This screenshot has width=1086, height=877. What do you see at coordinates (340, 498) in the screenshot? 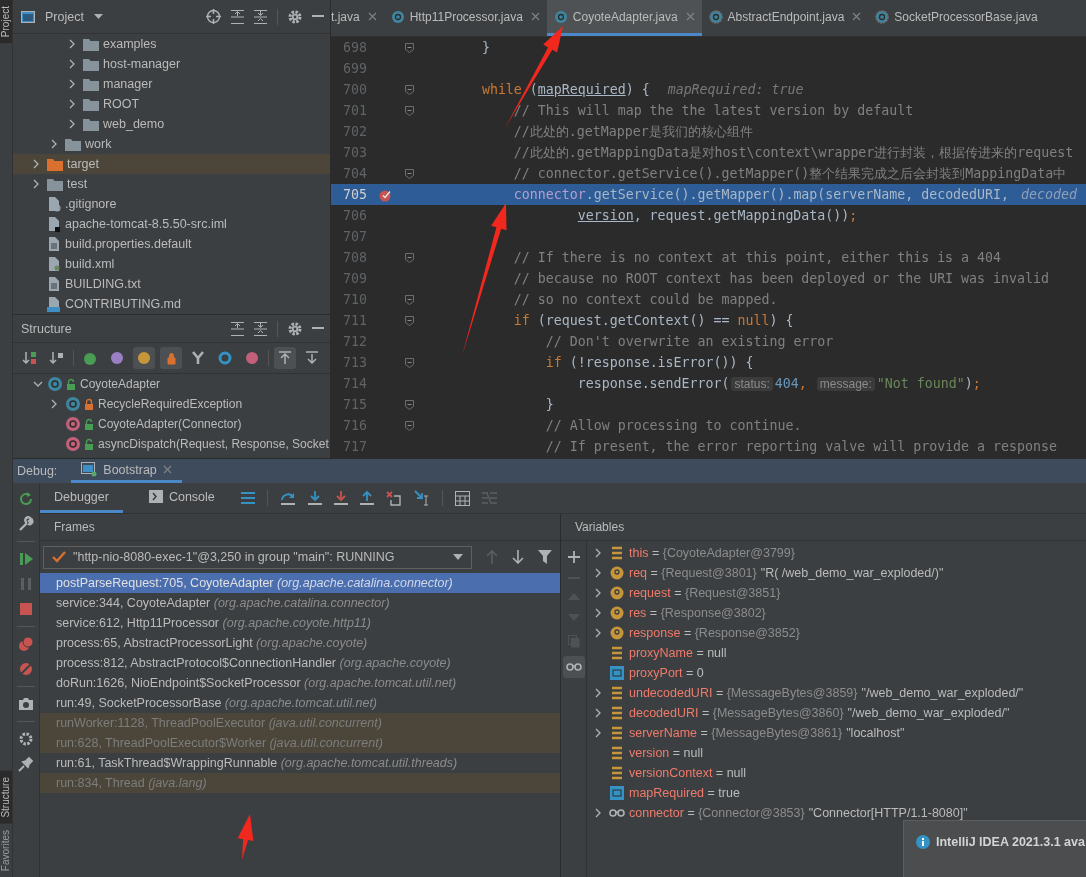
I see `force-step-into-icon` at bounding box center [340, 498].